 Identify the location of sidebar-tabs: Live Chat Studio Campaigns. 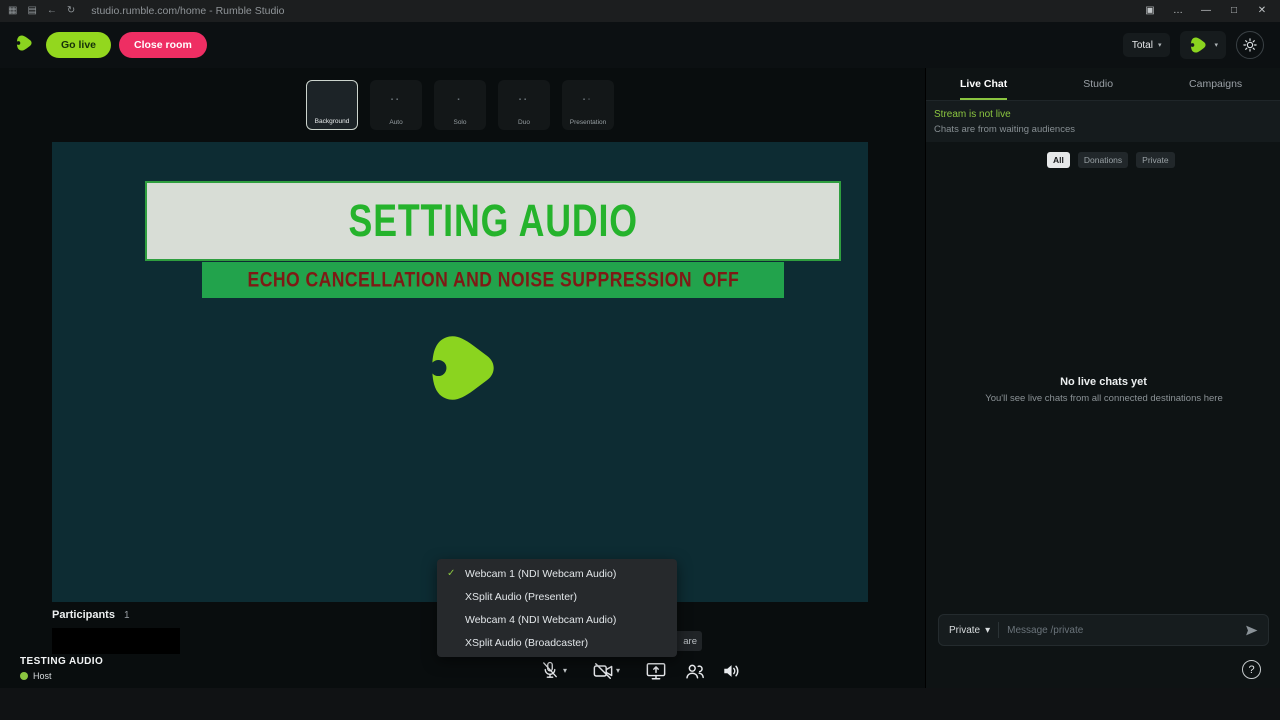
(1103, 84).